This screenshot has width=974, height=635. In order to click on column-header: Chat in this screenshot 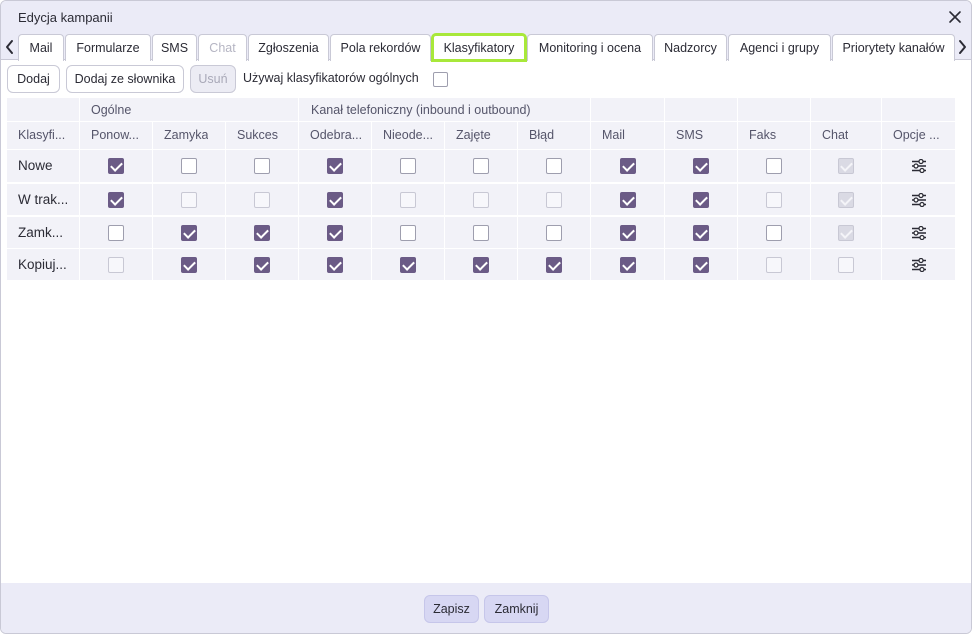, I will do `click(846, 135)`.